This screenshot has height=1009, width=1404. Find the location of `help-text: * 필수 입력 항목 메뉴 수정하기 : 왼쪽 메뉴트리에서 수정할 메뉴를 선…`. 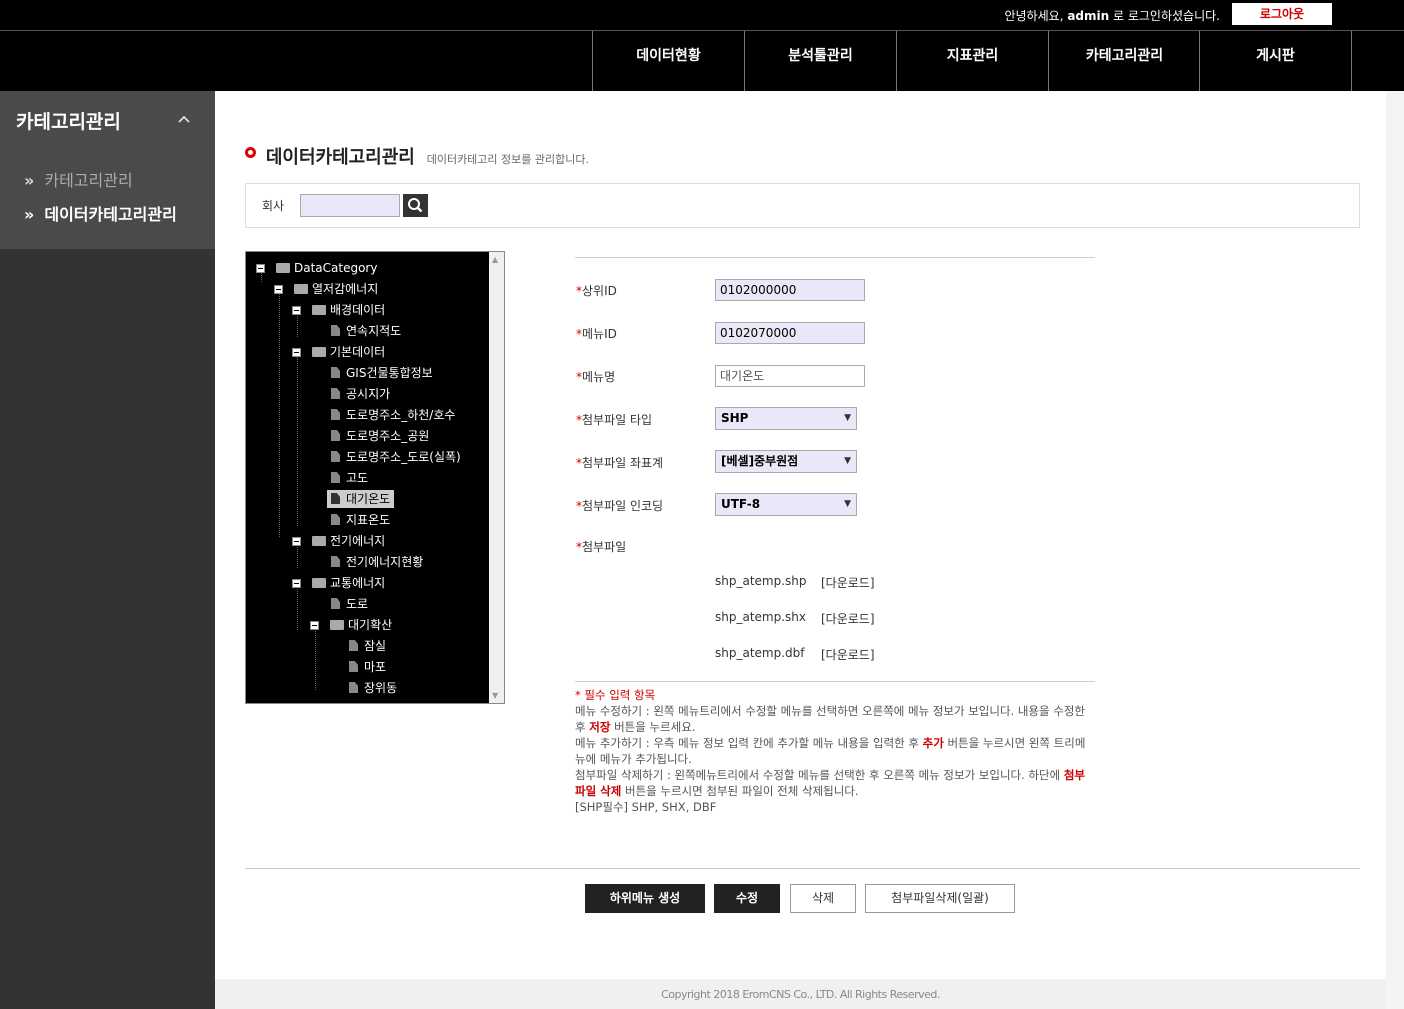

help-text: * 필수 입력 항목 메뉴 수정하기 : 왼쪽 메뉴트리에서 수정할 메뉴를 선… is located at coordinates (835, 751).